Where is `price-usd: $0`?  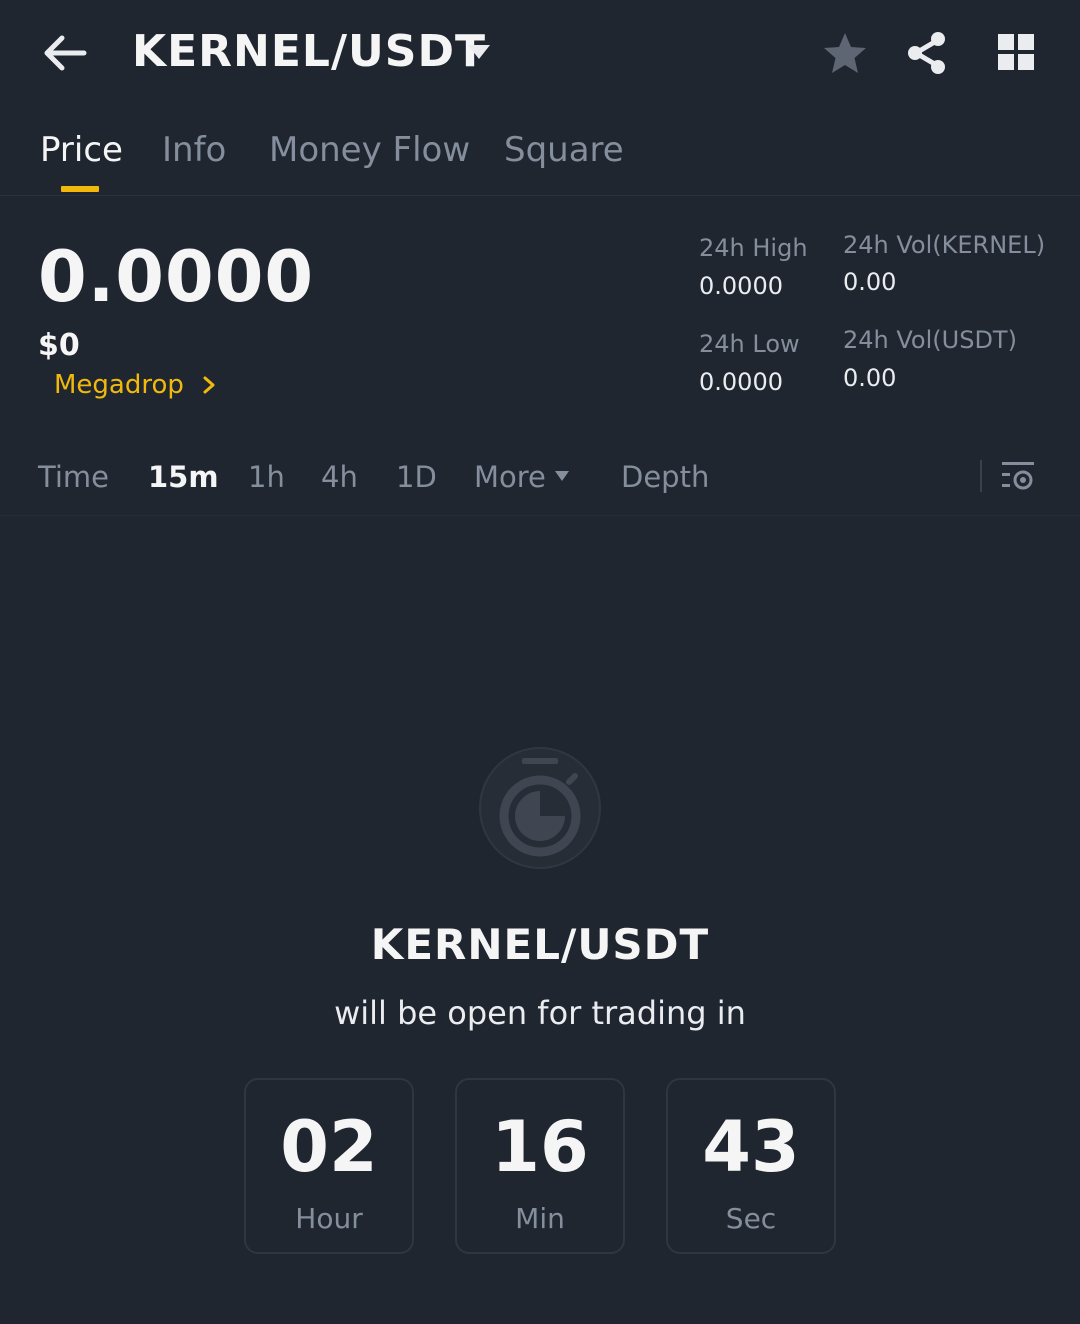 price-usd: $0 is located at coordinates (59, 345).